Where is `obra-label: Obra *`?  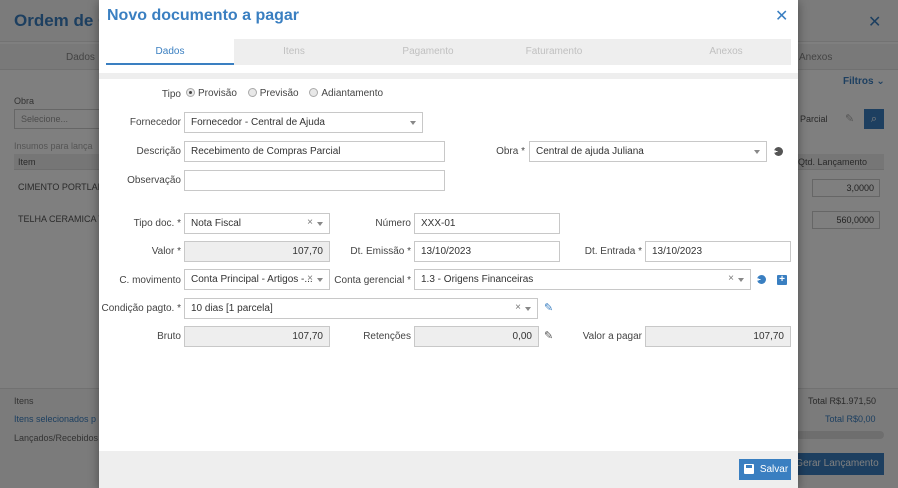 obra-label: Obra * is located at coordinates (510, 151).